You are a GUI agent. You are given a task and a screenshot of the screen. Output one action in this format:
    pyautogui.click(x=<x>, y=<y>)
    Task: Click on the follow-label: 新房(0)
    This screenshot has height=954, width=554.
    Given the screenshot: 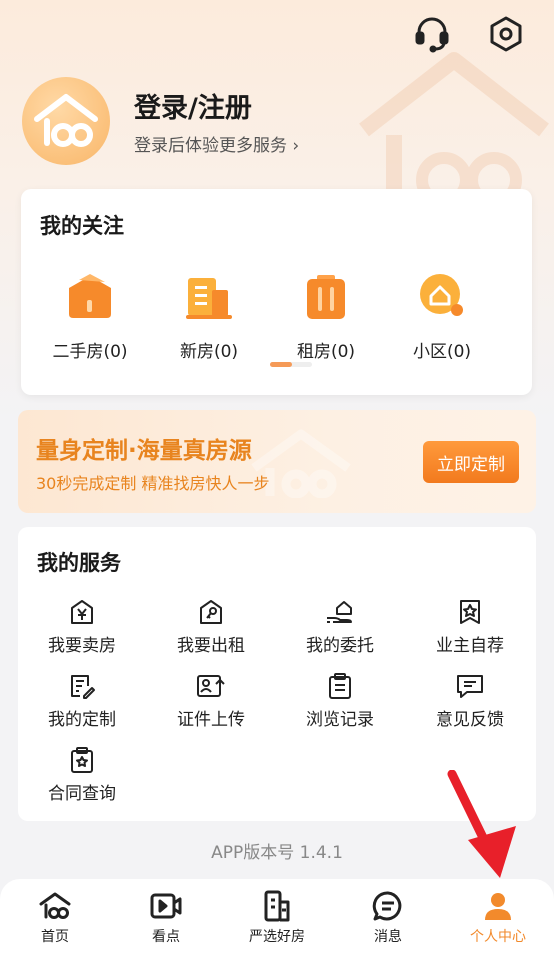 What is the action you would take?
    pyautogui.click(x=209, y=352)
    